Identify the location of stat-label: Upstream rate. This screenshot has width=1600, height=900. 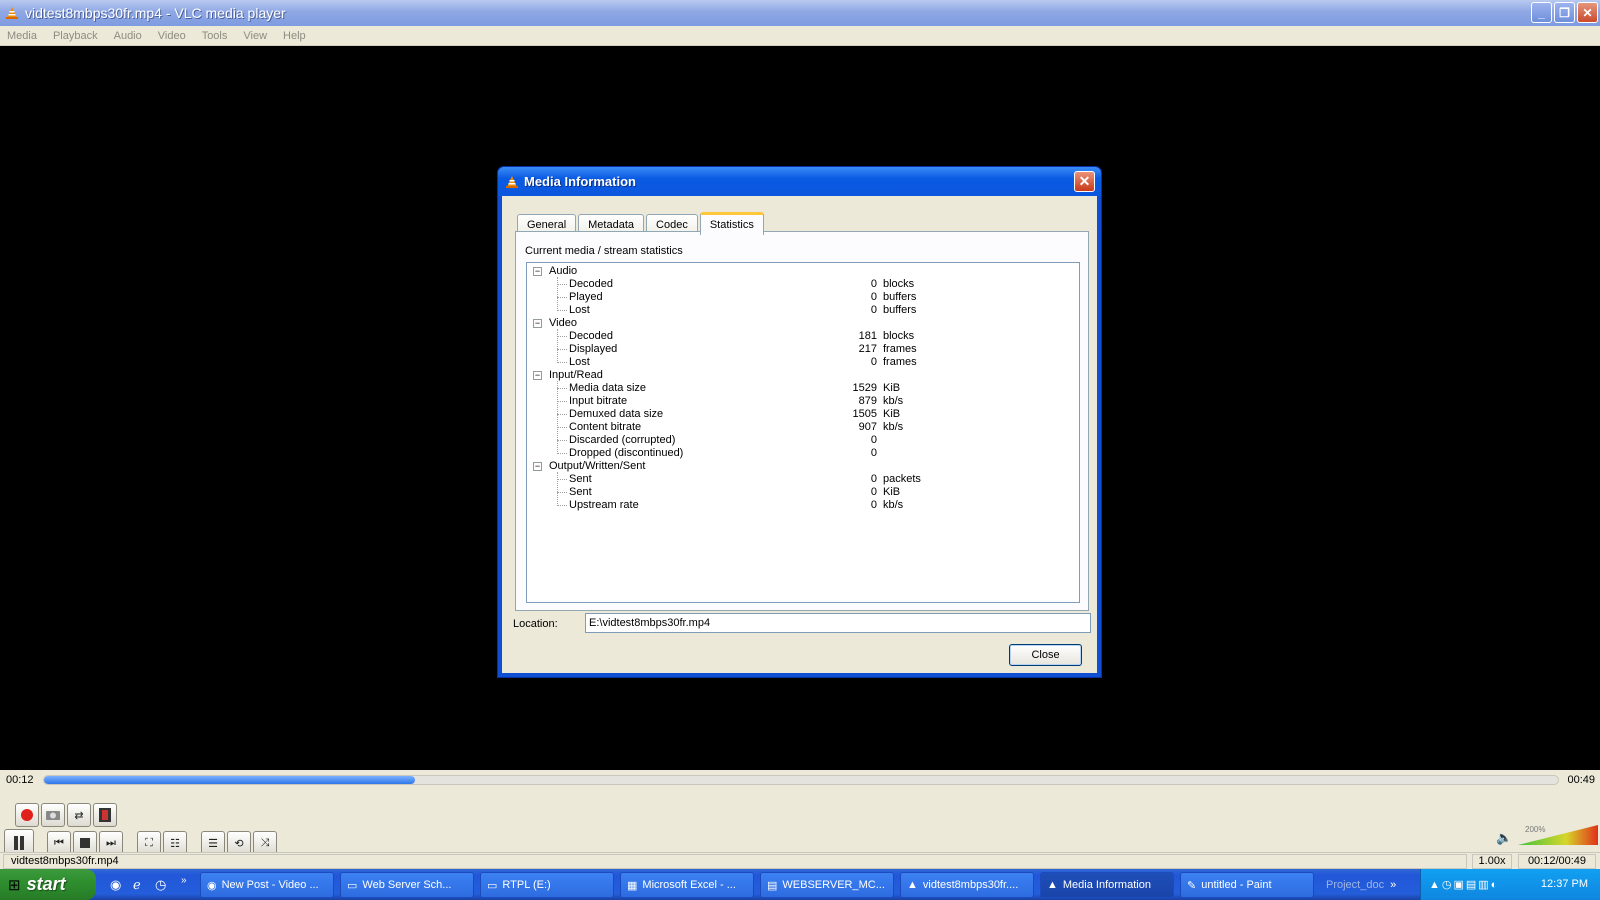
(604, 505).